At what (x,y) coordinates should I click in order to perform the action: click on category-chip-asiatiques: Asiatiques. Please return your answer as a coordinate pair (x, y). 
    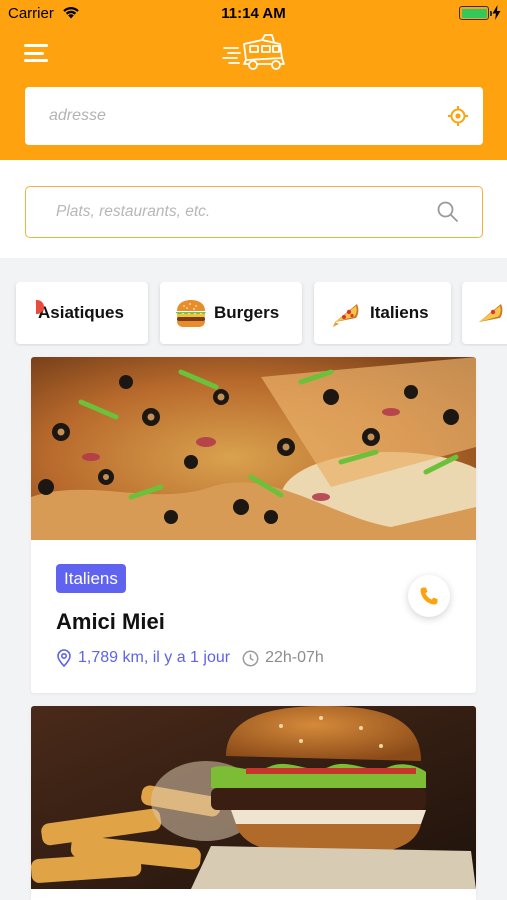
    Looking at the image, I should click on (82, 313).